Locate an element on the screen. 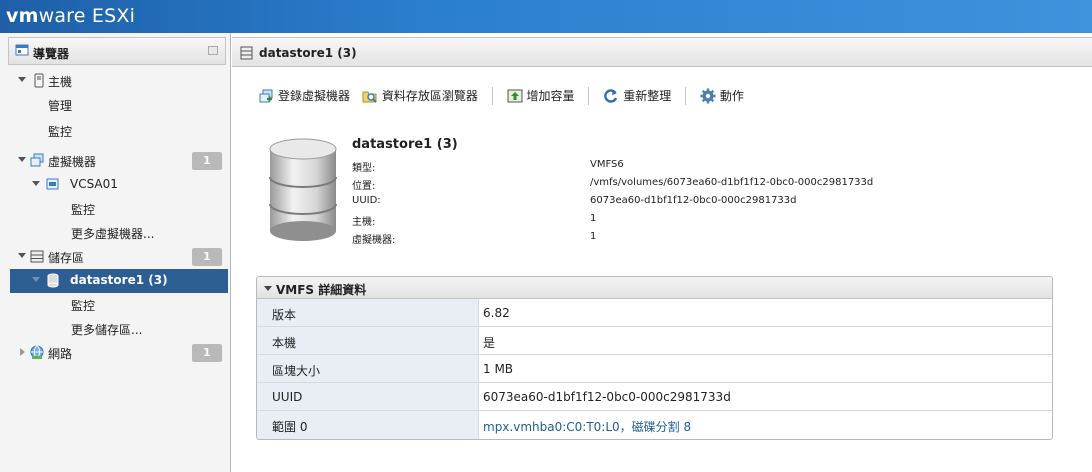 The image size is (1092, 472). actions-button: 動作 is located at coordinates (722, 96).